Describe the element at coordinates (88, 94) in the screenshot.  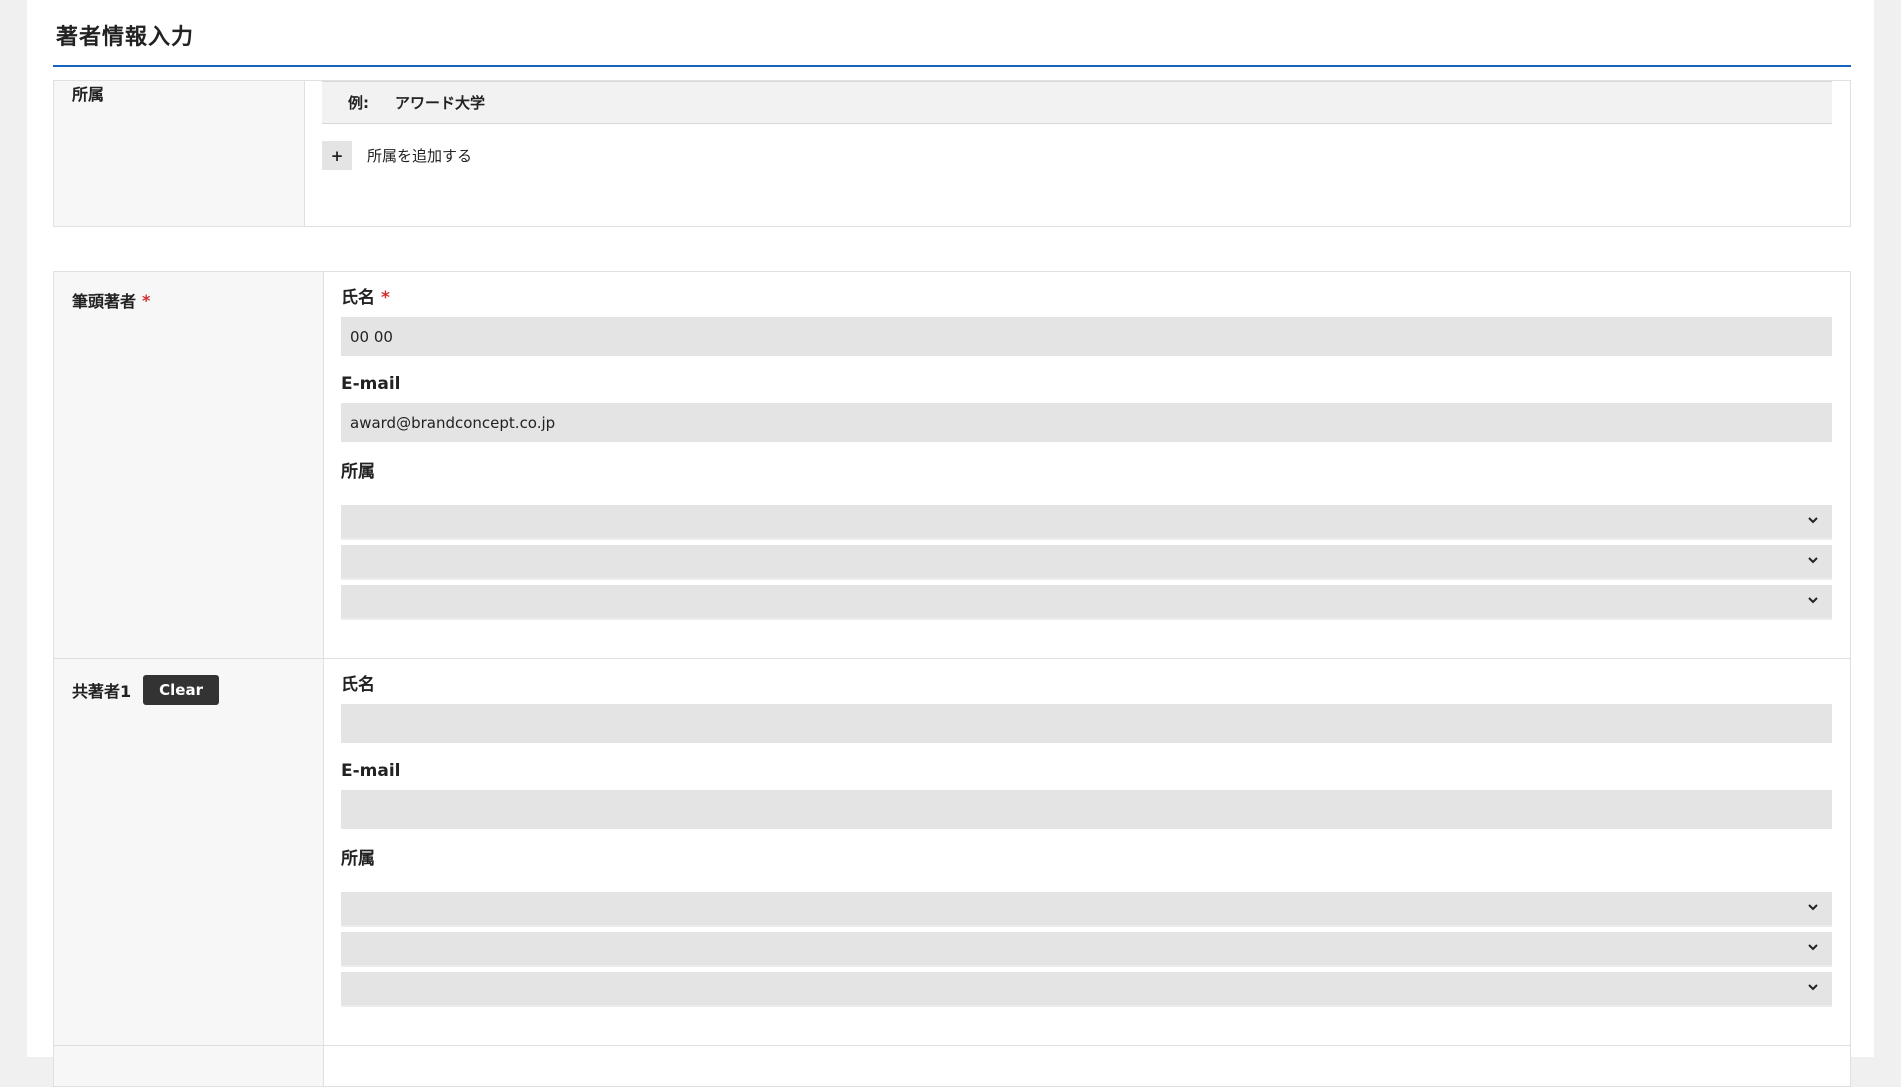
I see `affiliation-heading-label: 所属` at that location.